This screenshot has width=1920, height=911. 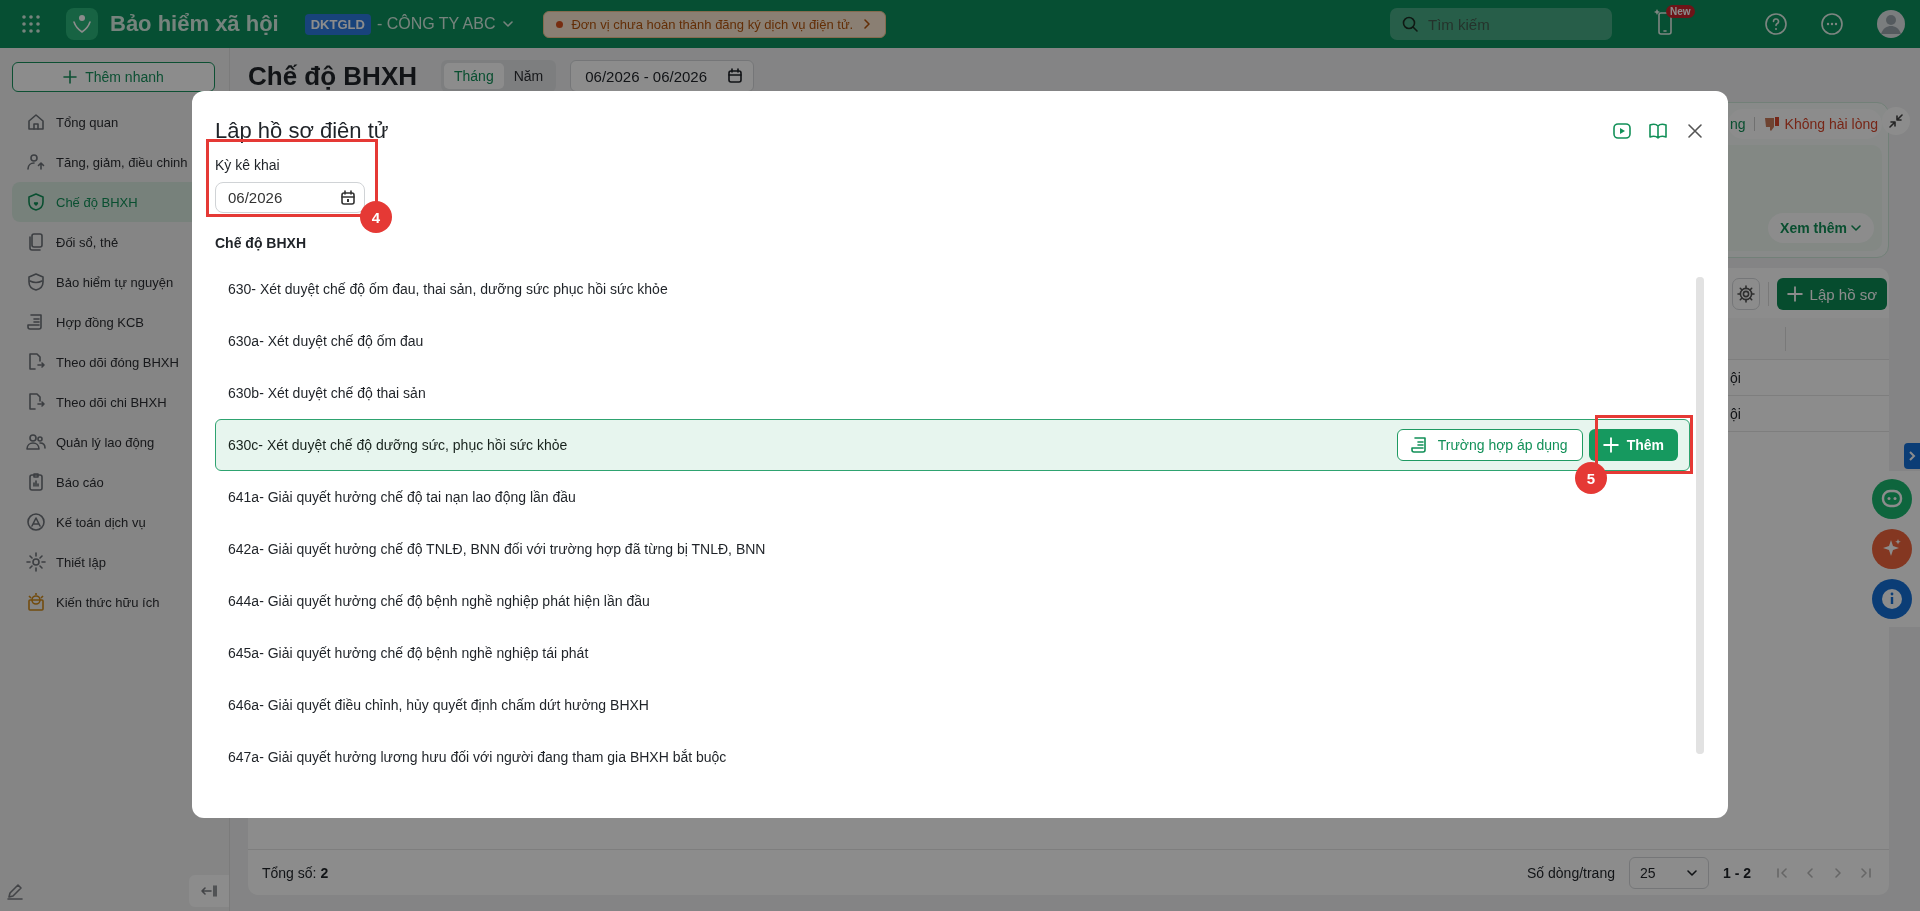 I want to click on info-icon, so click(x=1892, y=599).